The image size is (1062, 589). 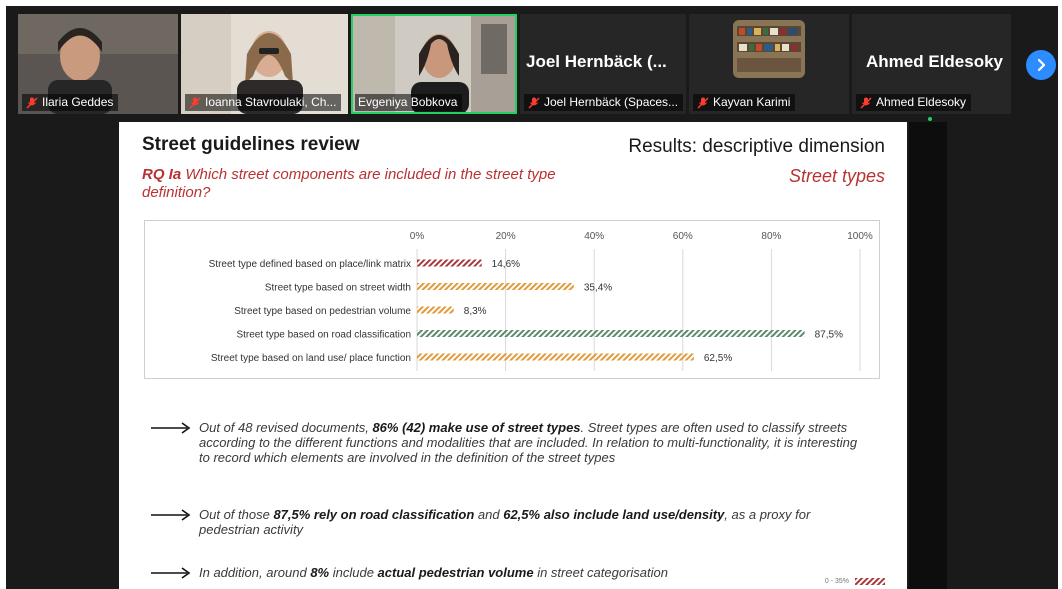 I want to click on participant-name: Ilaria Geddes, so click(x=78, y=102).